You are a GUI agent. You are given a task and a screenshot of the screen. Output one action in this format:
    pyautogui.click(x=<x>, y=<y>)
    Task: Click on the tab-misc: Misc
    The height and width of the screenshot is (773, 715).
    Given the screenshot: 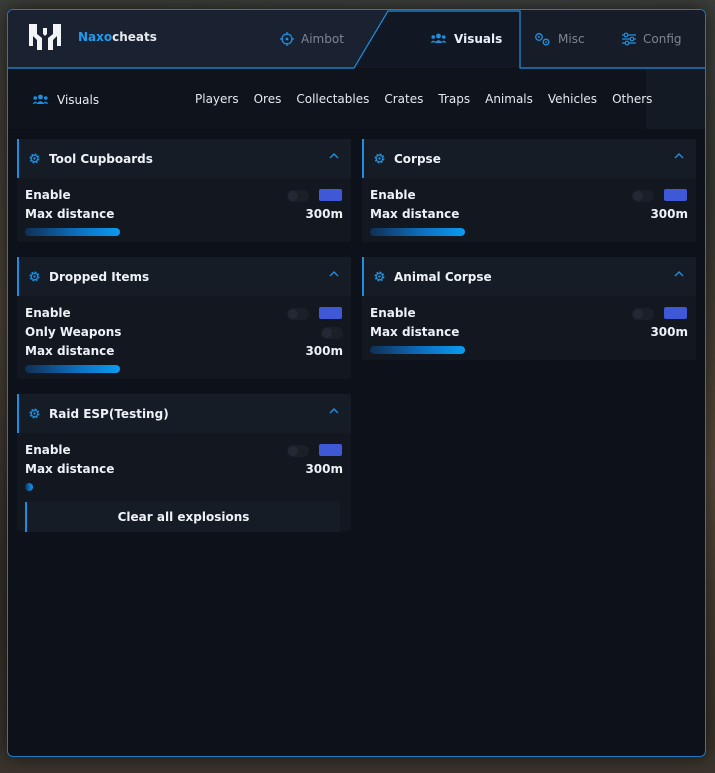 What is the action you would take?
    pyautogui.click(x=559, y=39)
    